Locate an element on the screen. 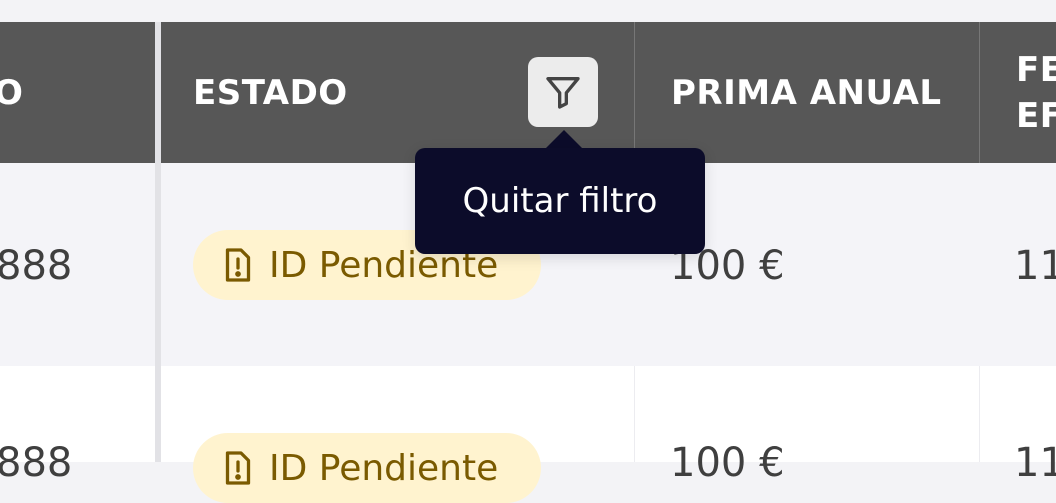 This screenshot has width=1056, height=503. header-label-prima: PRIMA ANUAL is located at coordinates (806, 92).